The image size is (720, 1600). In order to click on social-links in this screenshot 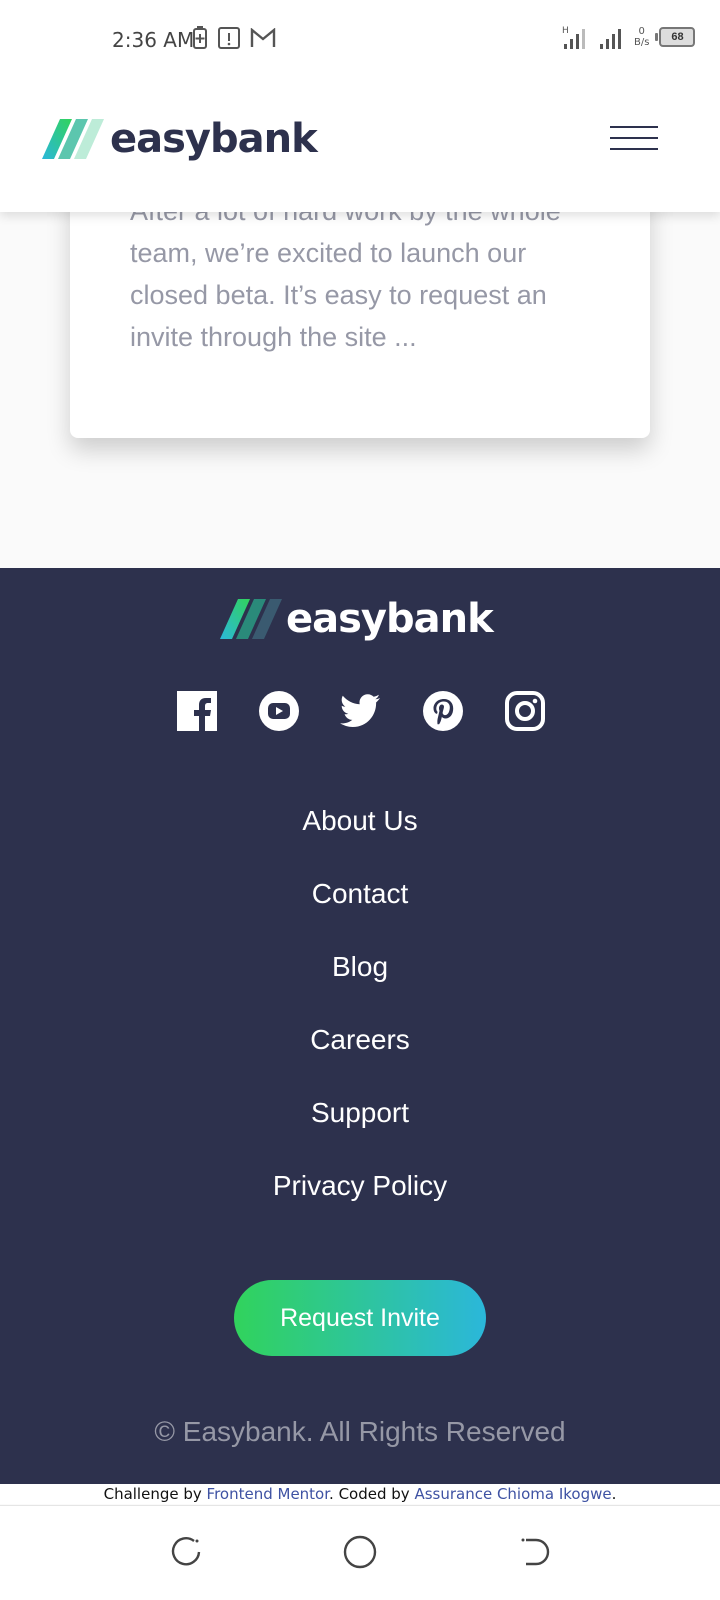, I will do `click(361, 711)`.